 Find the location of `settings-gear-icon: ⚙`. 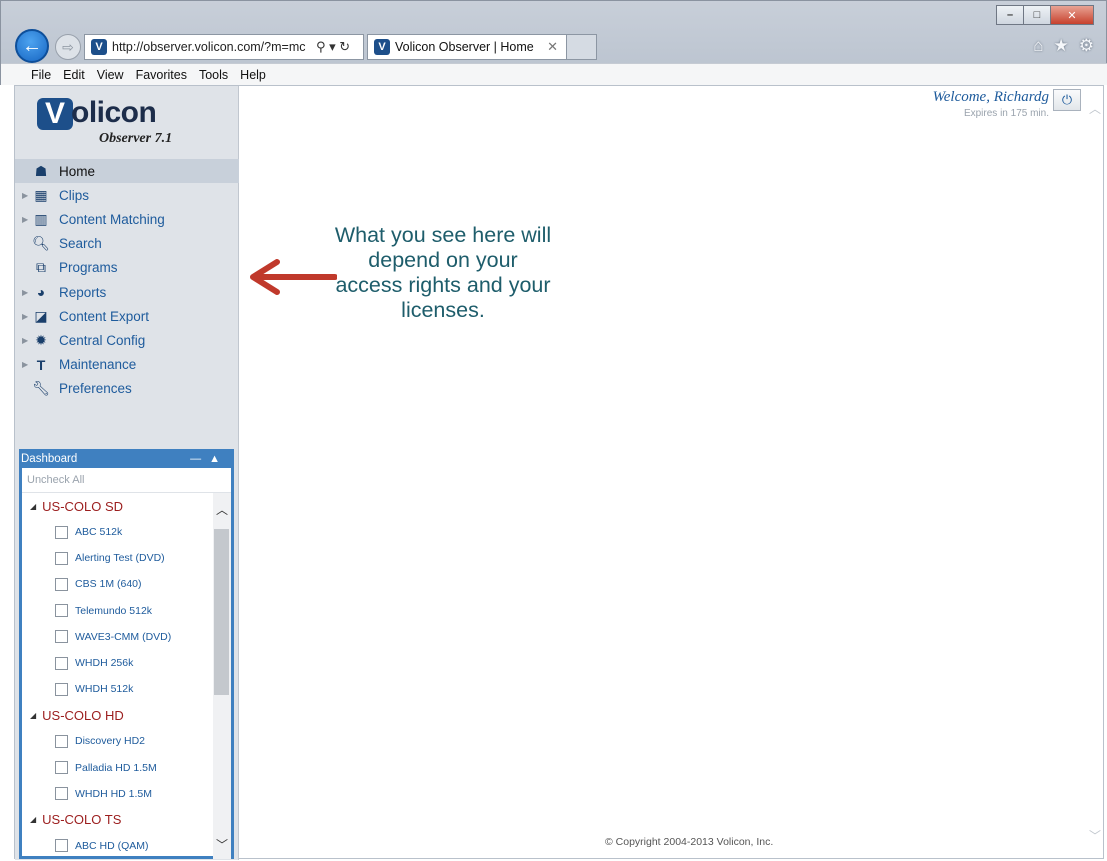

settings-gear-icon: ⚙ is located at coordinates (1086, 46).